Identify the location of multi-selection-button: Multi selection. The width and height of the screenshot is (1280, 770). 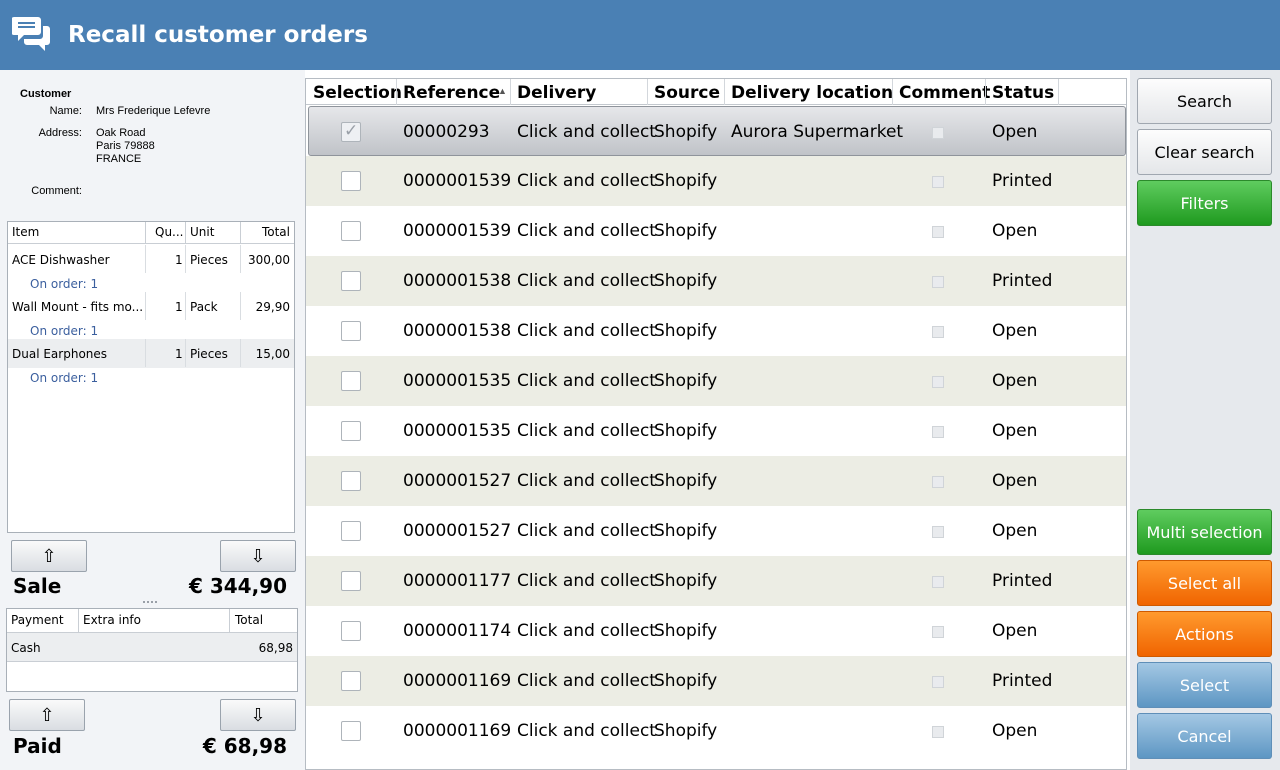
(1204, 532).